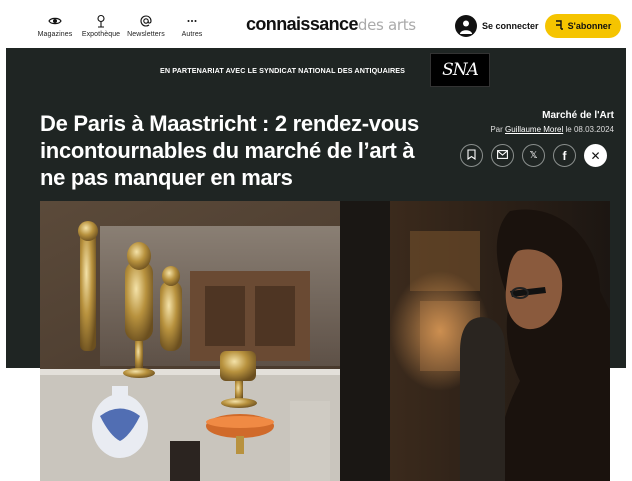  What do you see at coordinates (510, 26) in the screenshot?
I see `login-label: Se connecter` at bounding box center [510, 26].